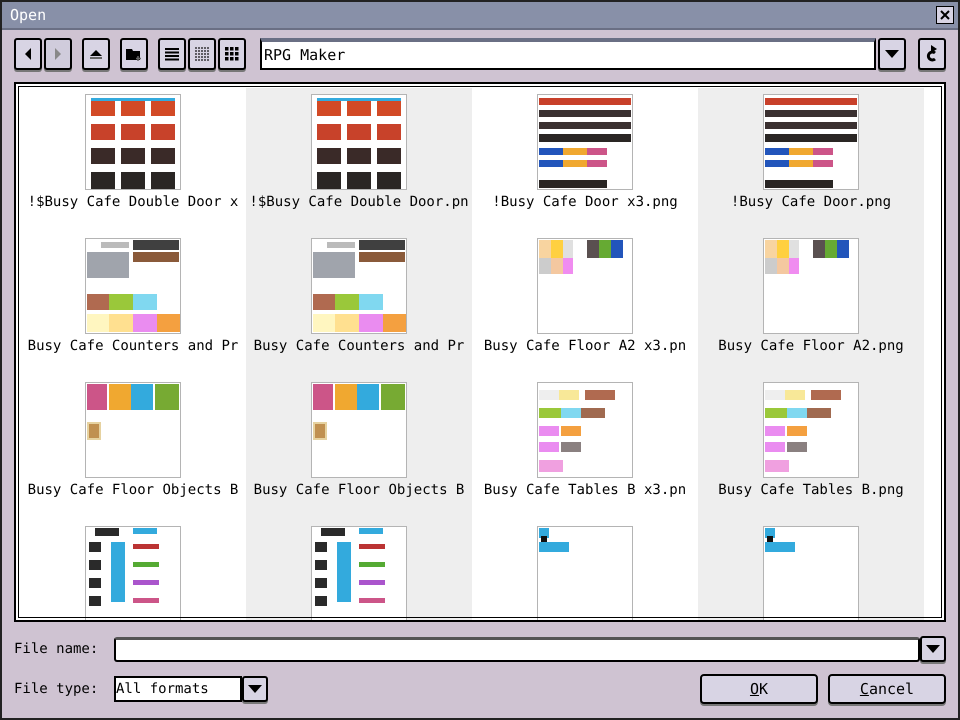 This screenshot has height=720, width=960. I want to click on file-item: !Busy Cafe Door.png, so click(811, 160).